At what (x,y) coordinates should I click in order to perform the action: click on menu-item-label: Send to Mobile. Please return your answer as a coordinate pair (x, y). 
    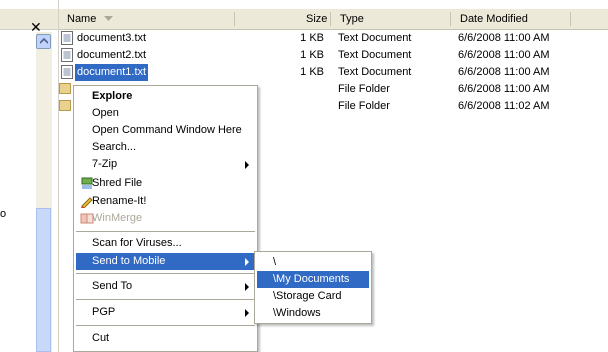
    Looking at the image, I should click on (129, 261).